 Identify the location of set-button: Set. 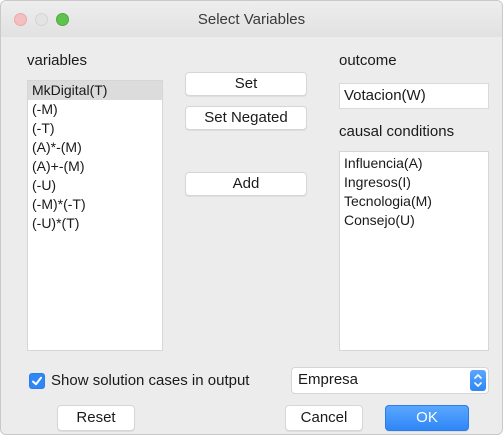
(246, 84).